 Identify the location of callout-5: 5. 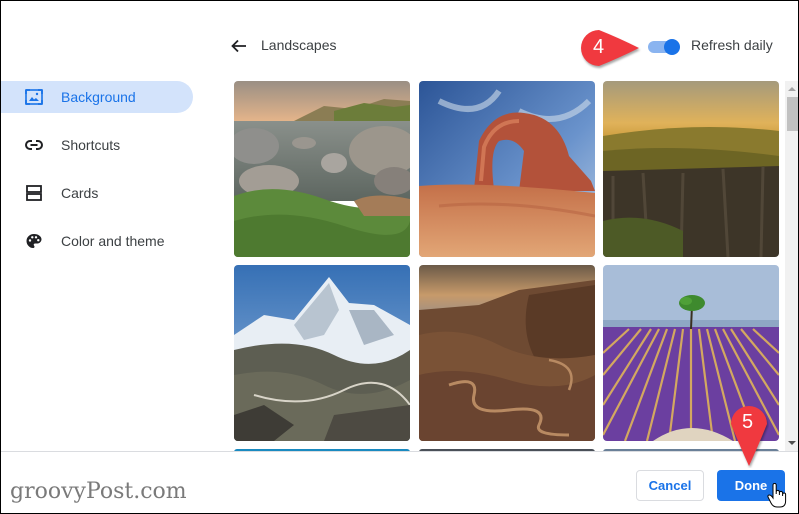
(749, 435).